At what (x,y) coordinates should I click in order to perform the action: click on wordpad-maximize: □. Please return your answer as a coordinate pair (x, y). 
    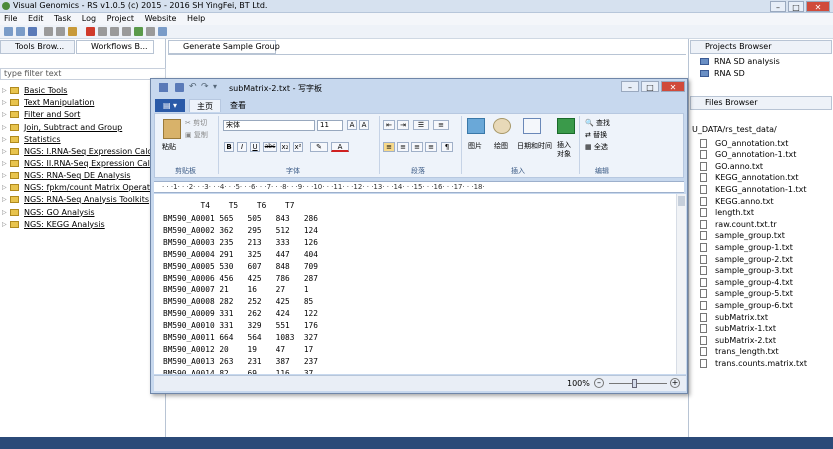
    Looking at the image, I should click on (650, 86).